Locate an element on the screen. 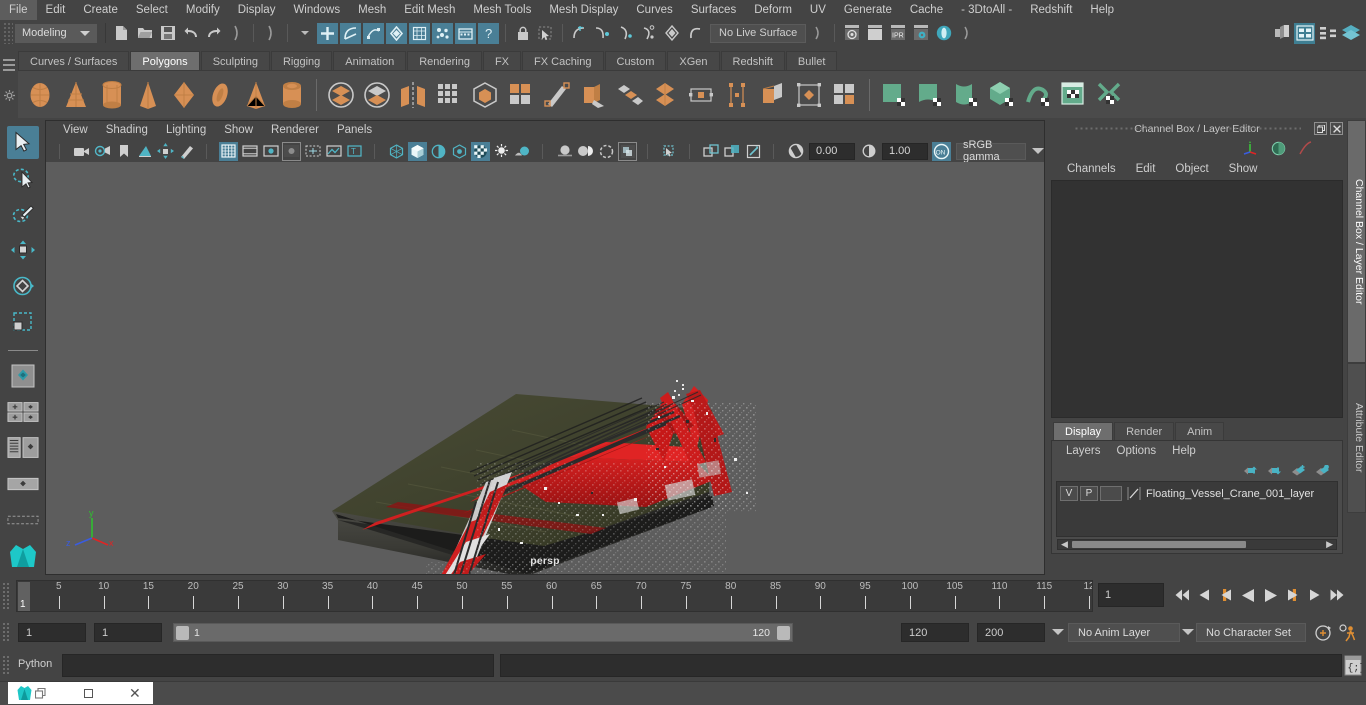  character-set-selector: No Character Set is located at coordinates (1251, 632).